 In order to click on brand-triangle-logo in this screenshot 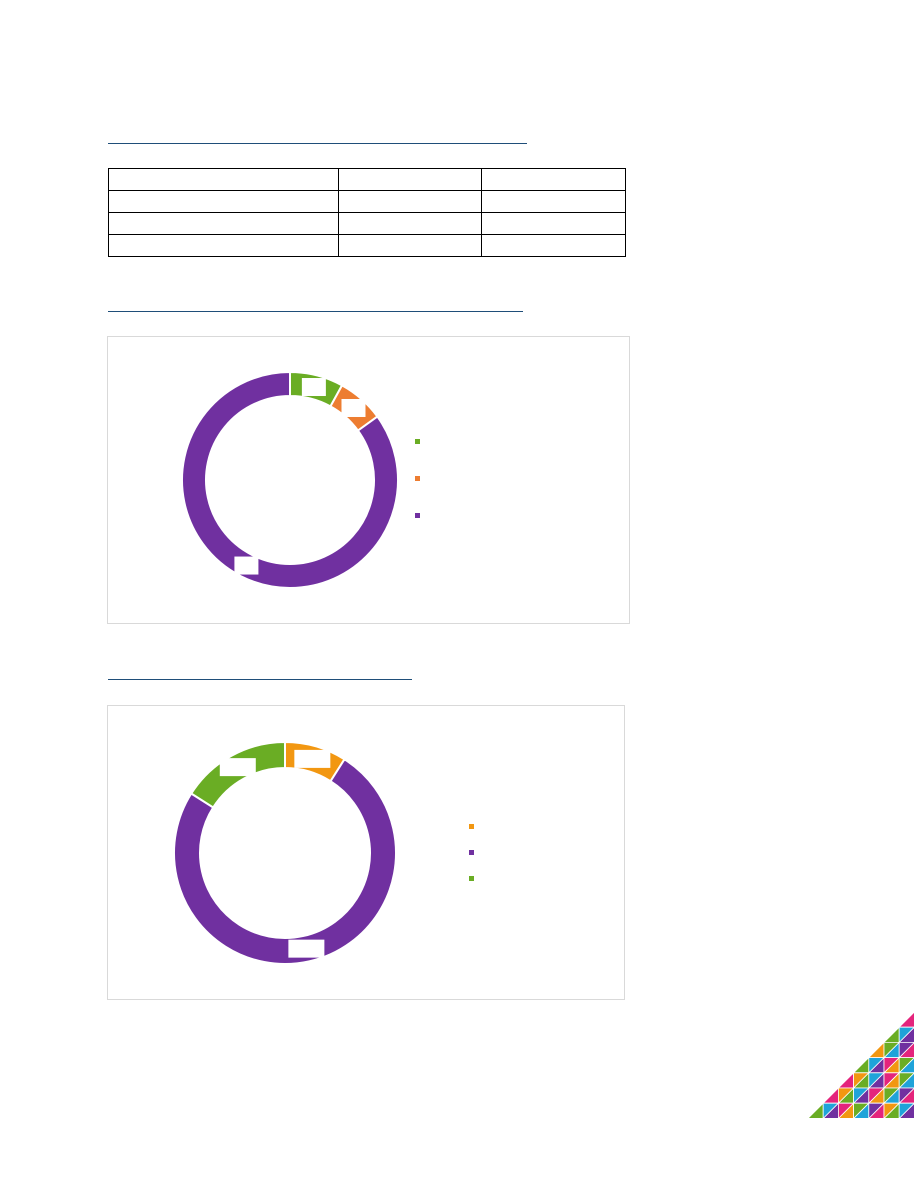, I will do `click(862, 1065)`.